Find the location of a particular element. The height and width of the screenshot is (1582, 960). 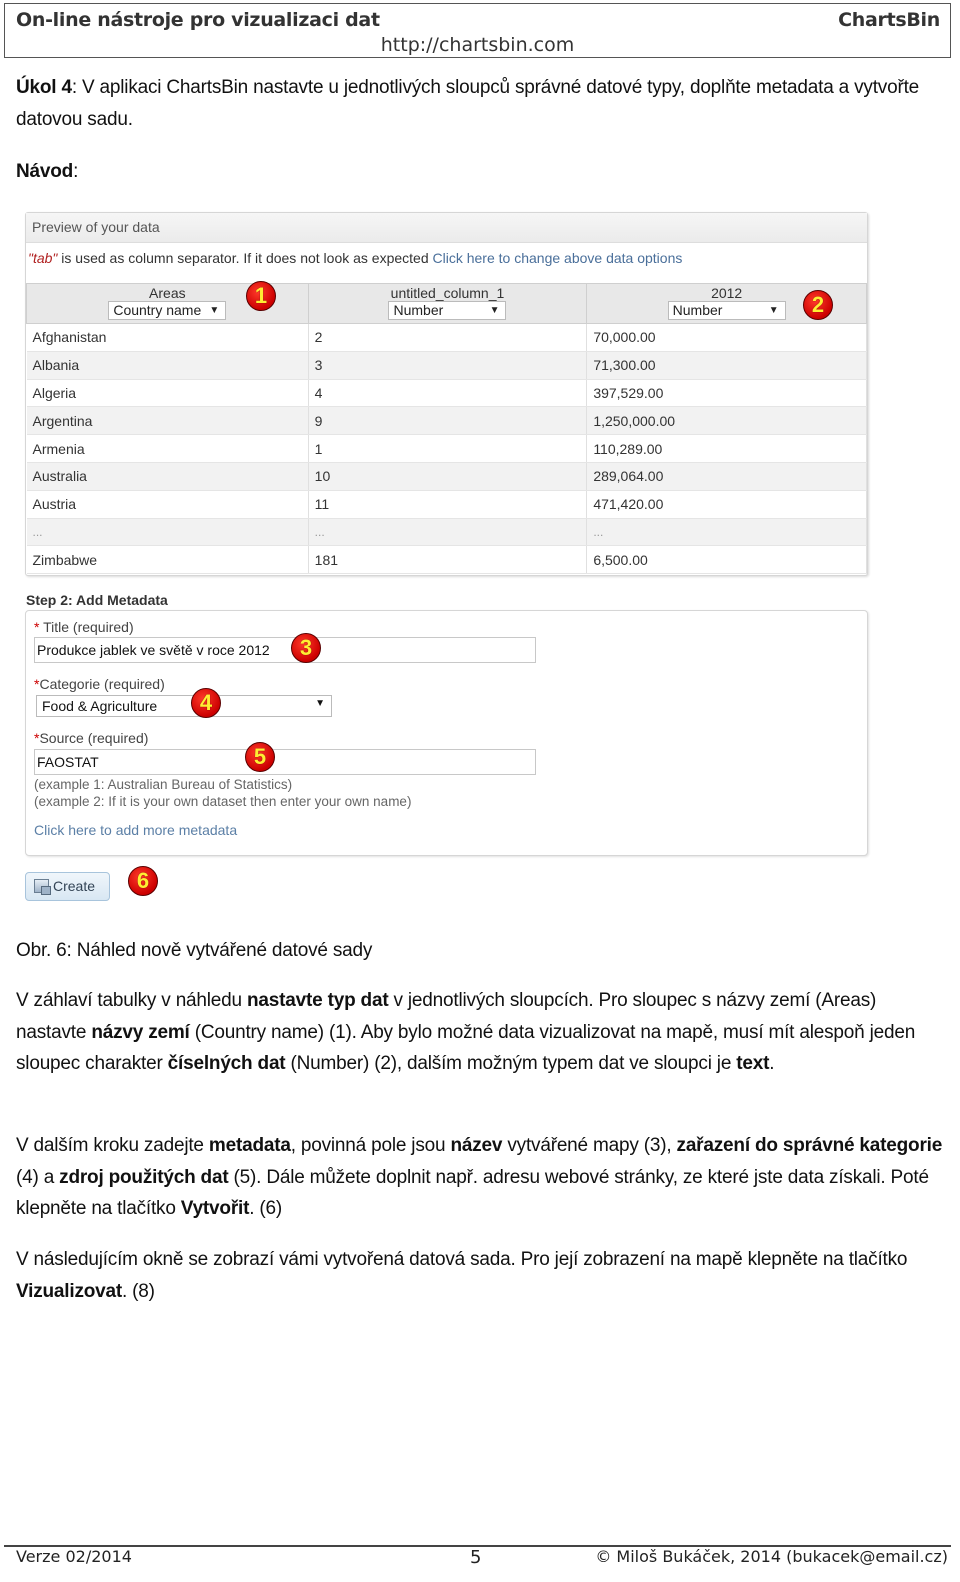

source-label-text: Source (required) is located at coordinates (94, 738).